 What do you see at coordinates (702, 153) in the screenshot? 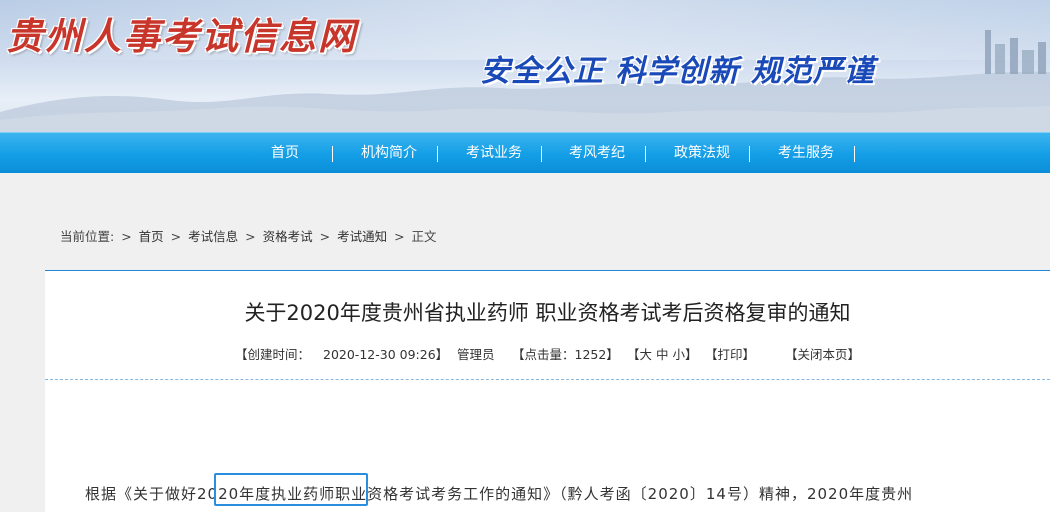
I see `nav-item-policy: 政策法规` at bounding box center [702, 153].